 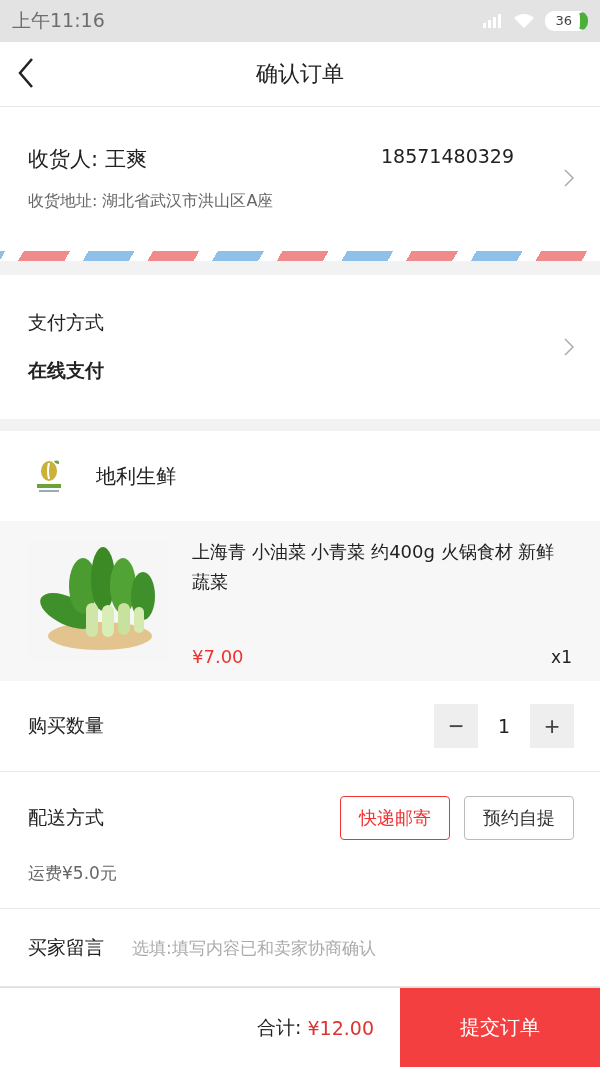 What do you see at coordinates (151, 201) in the screenshot?
I see `delivery-address: 收货地址: 湖北省武汉市洪山区A座` at bounding box center [151, 201].